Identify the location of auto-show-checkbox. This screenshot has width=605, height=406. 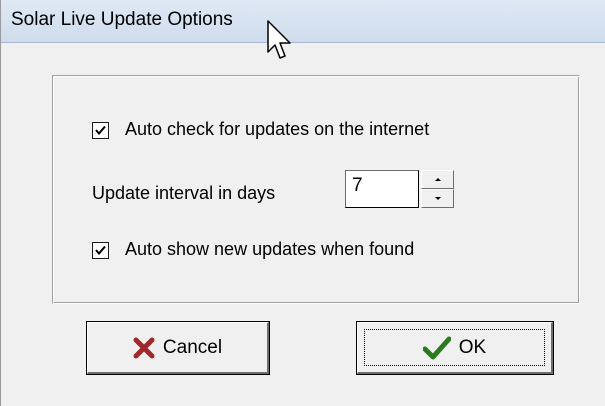
(100, 250).